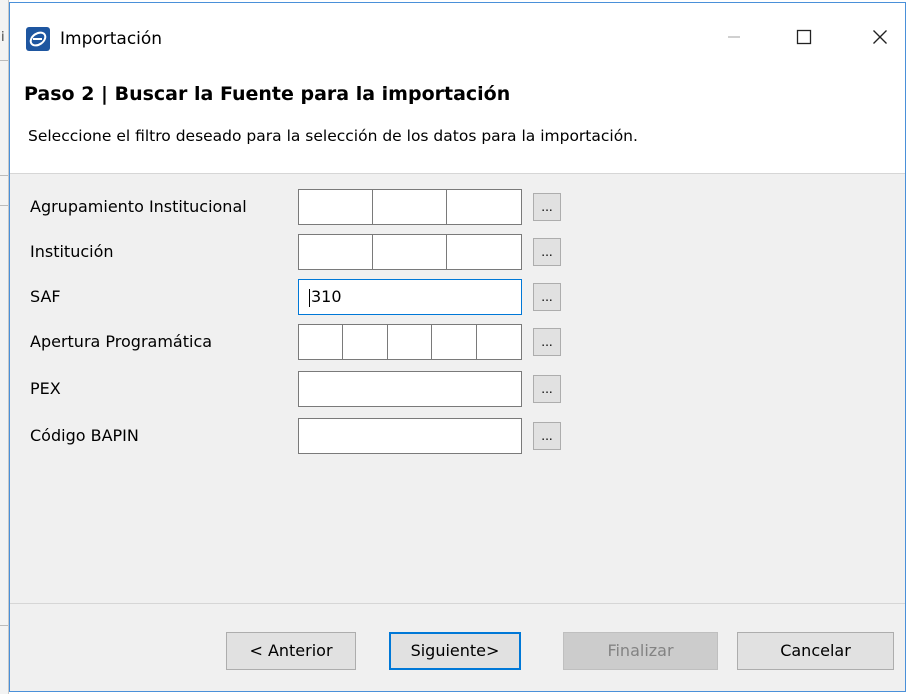  What do you see at coordinates (410, 436) in the screenshot?
I see `bapin-input` at bounding box center [410, 436].